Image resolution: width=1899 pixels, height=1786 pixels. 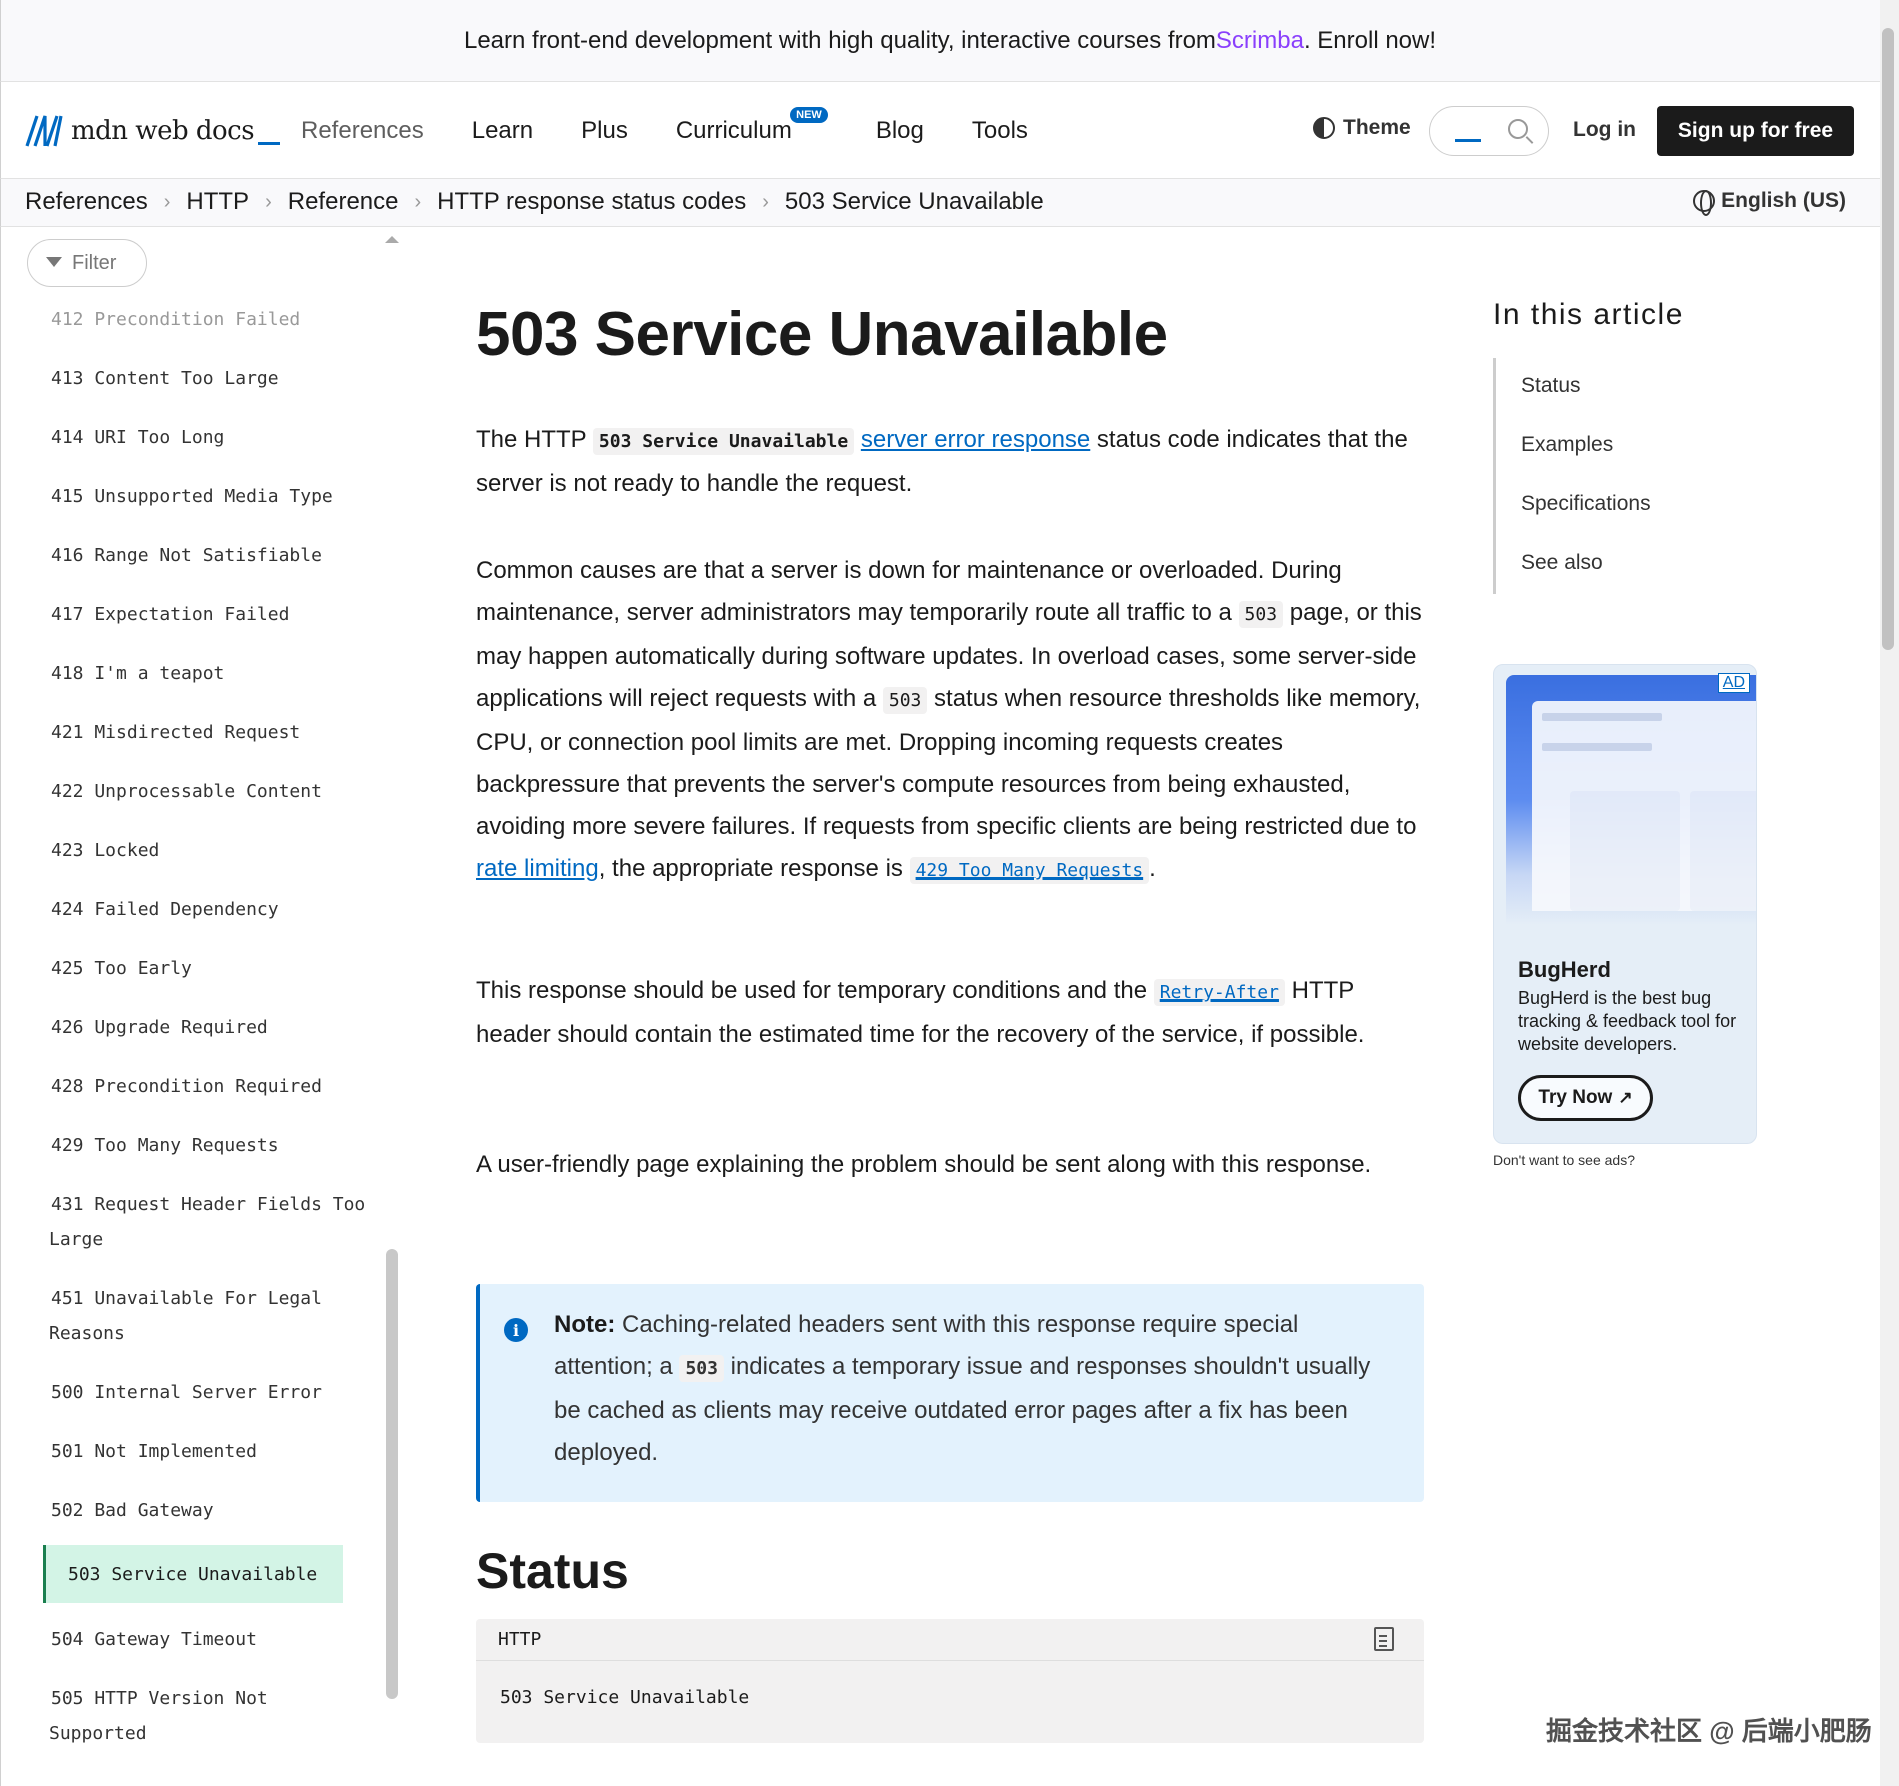 What do you see at coordinates (216, 1145) in the screenshot?
I see `sidebar-item: 429 Too Many Requests` at bounding box center [216, 1145].